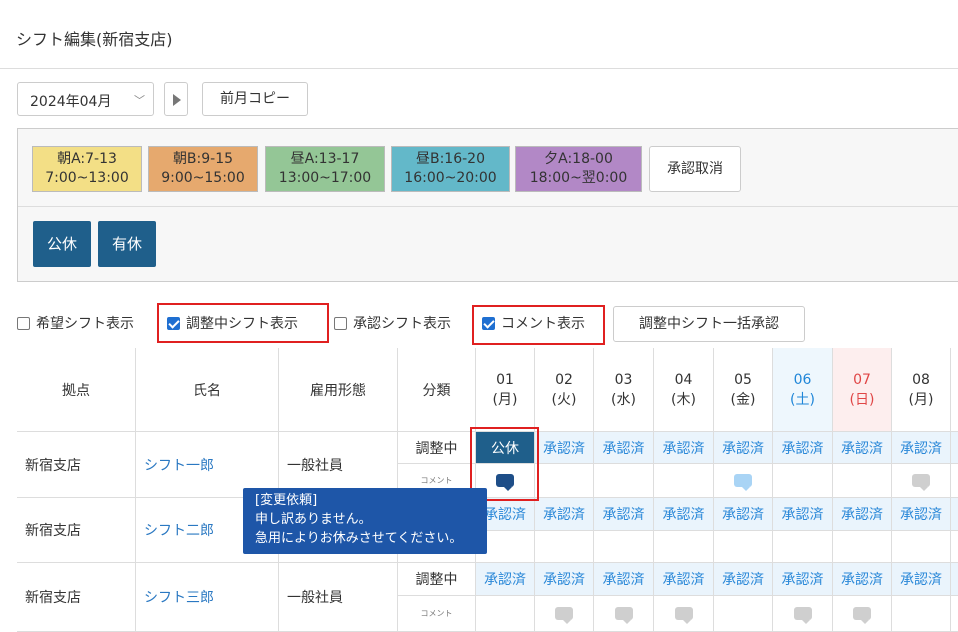  I want to click on shift-type-day-a: 昼A:13-17 13:00~17:00, so click(325, 169).